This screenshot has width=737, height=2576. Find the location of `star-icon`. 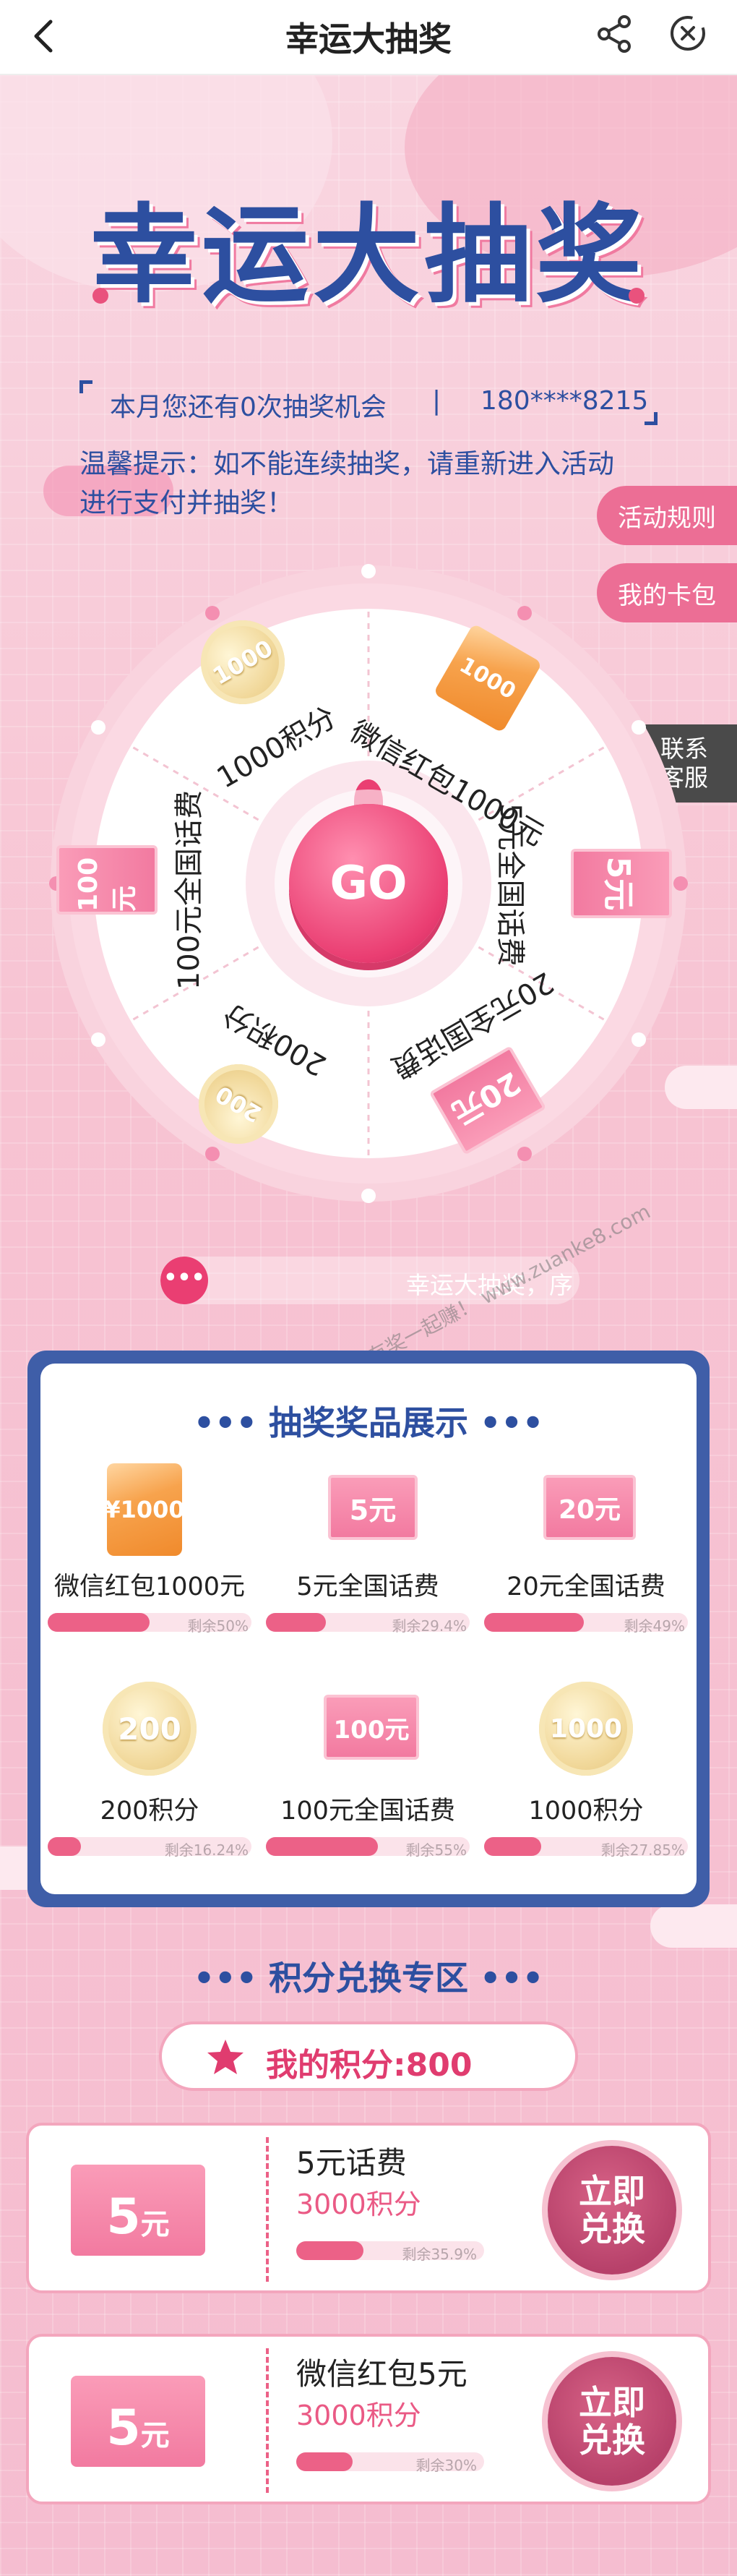

star-icon is located at coordinates (225, 2057).